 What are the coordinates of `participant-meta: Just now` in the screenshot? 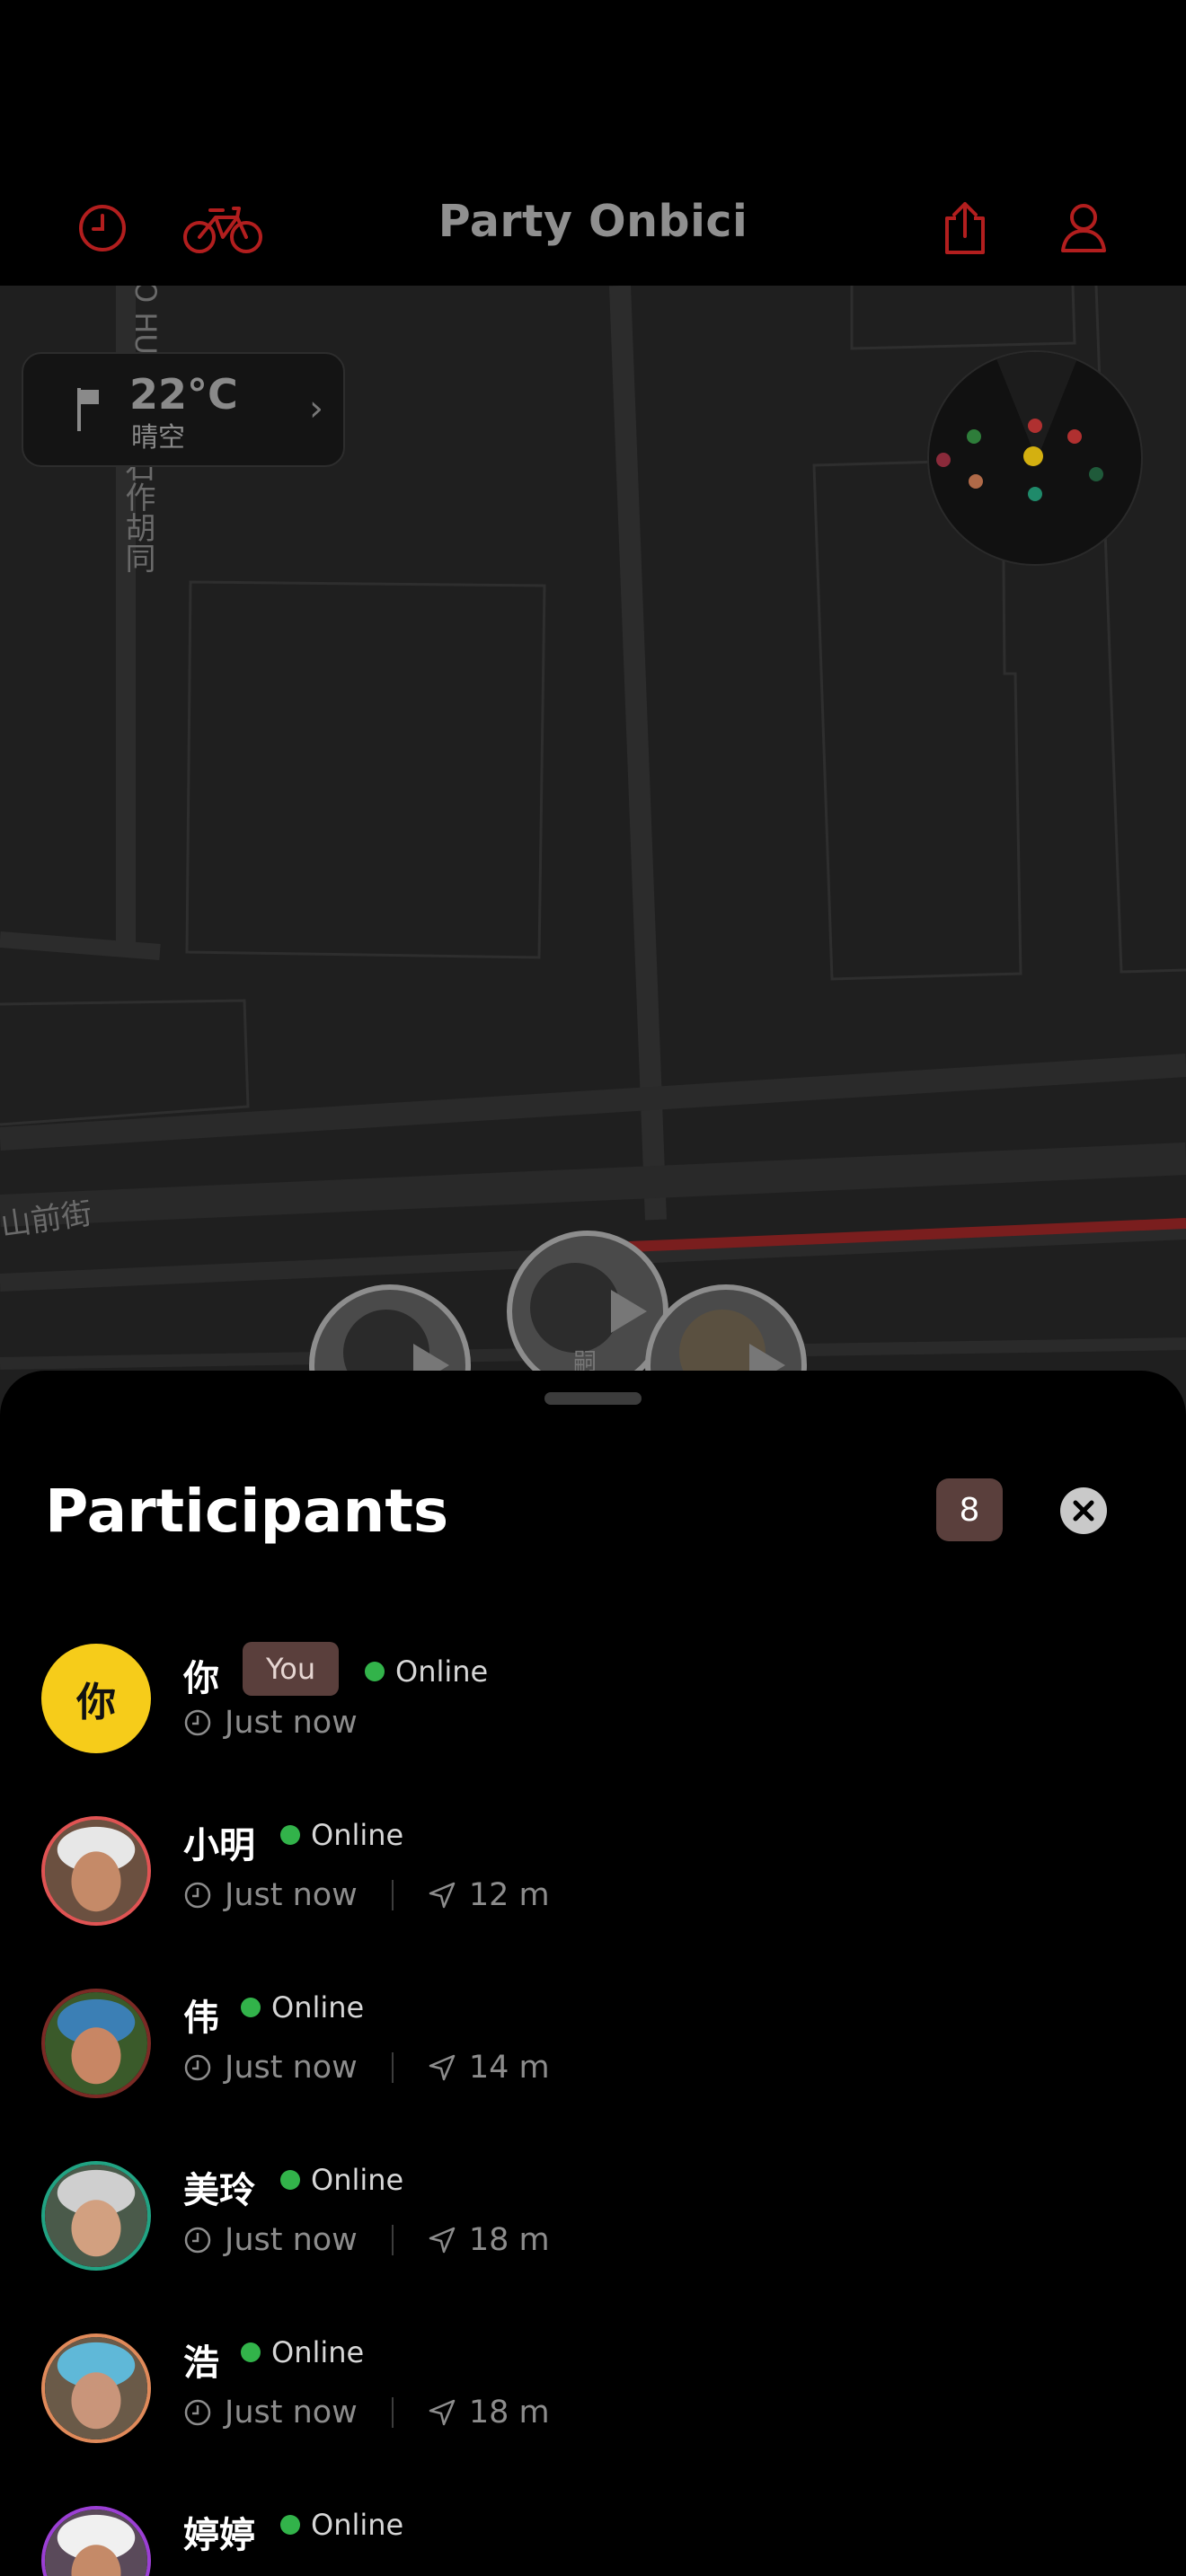 It's located at (270, 1723).